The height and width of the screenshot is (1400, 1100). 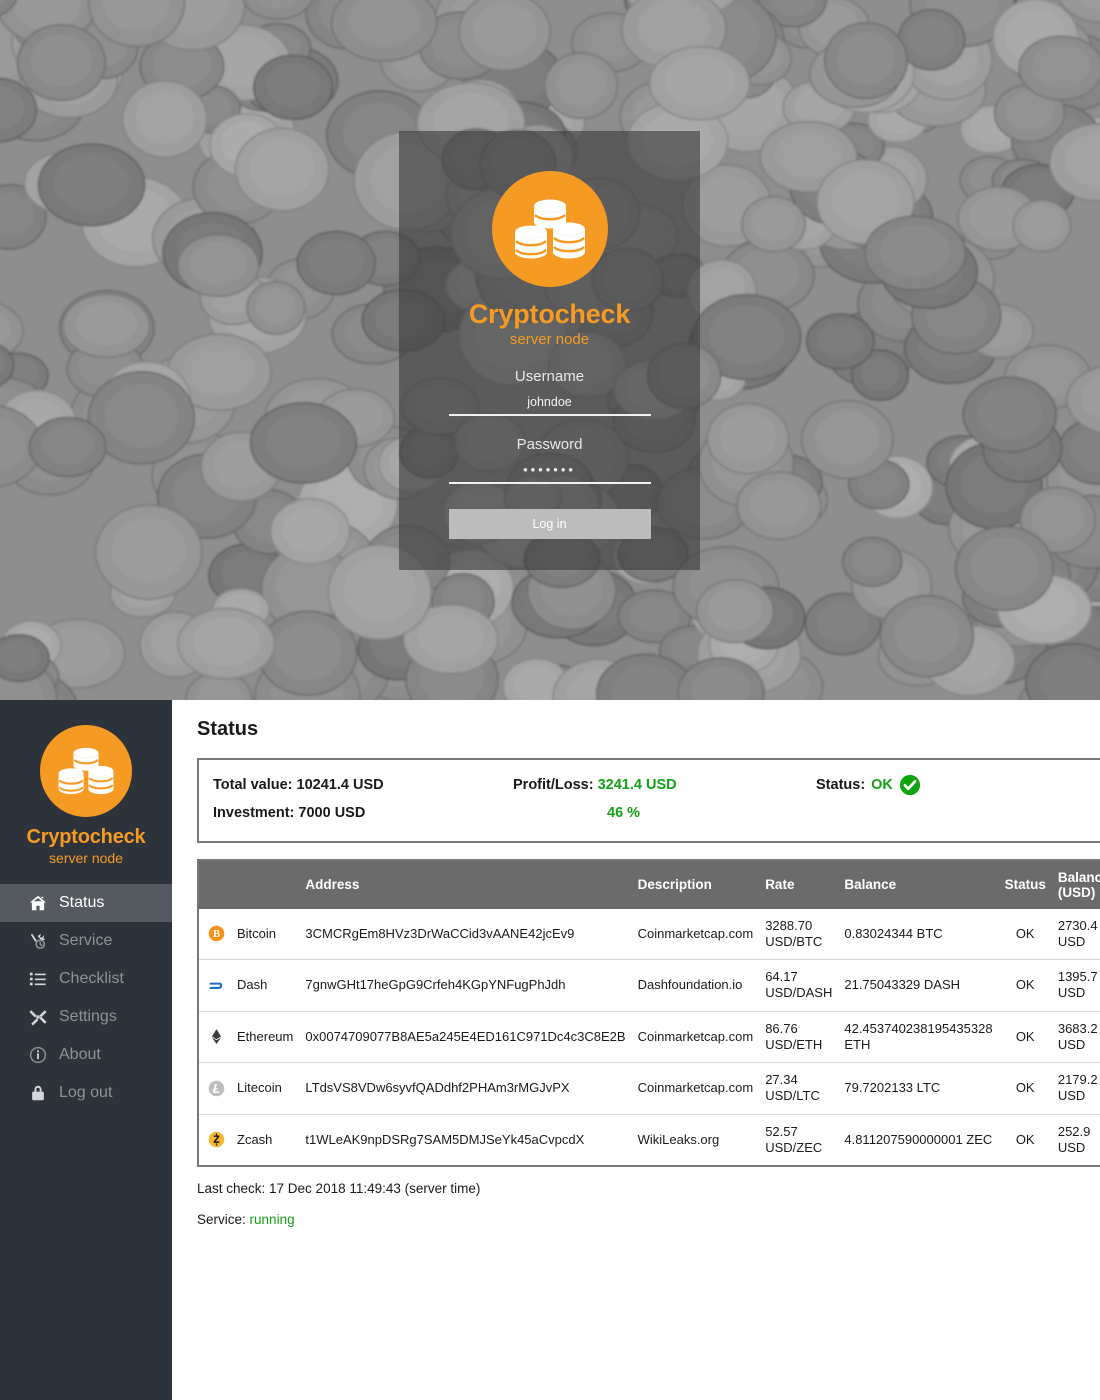 I want to click on home-icon, so click(x=38, y=903).